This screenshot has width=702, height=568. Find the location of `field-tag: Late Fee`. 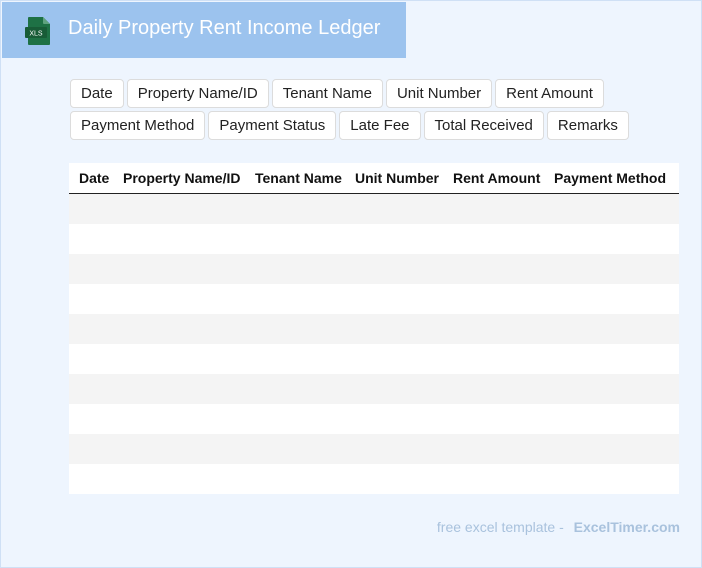

field-tag: Late Fee is located at coordinates (380, 125).